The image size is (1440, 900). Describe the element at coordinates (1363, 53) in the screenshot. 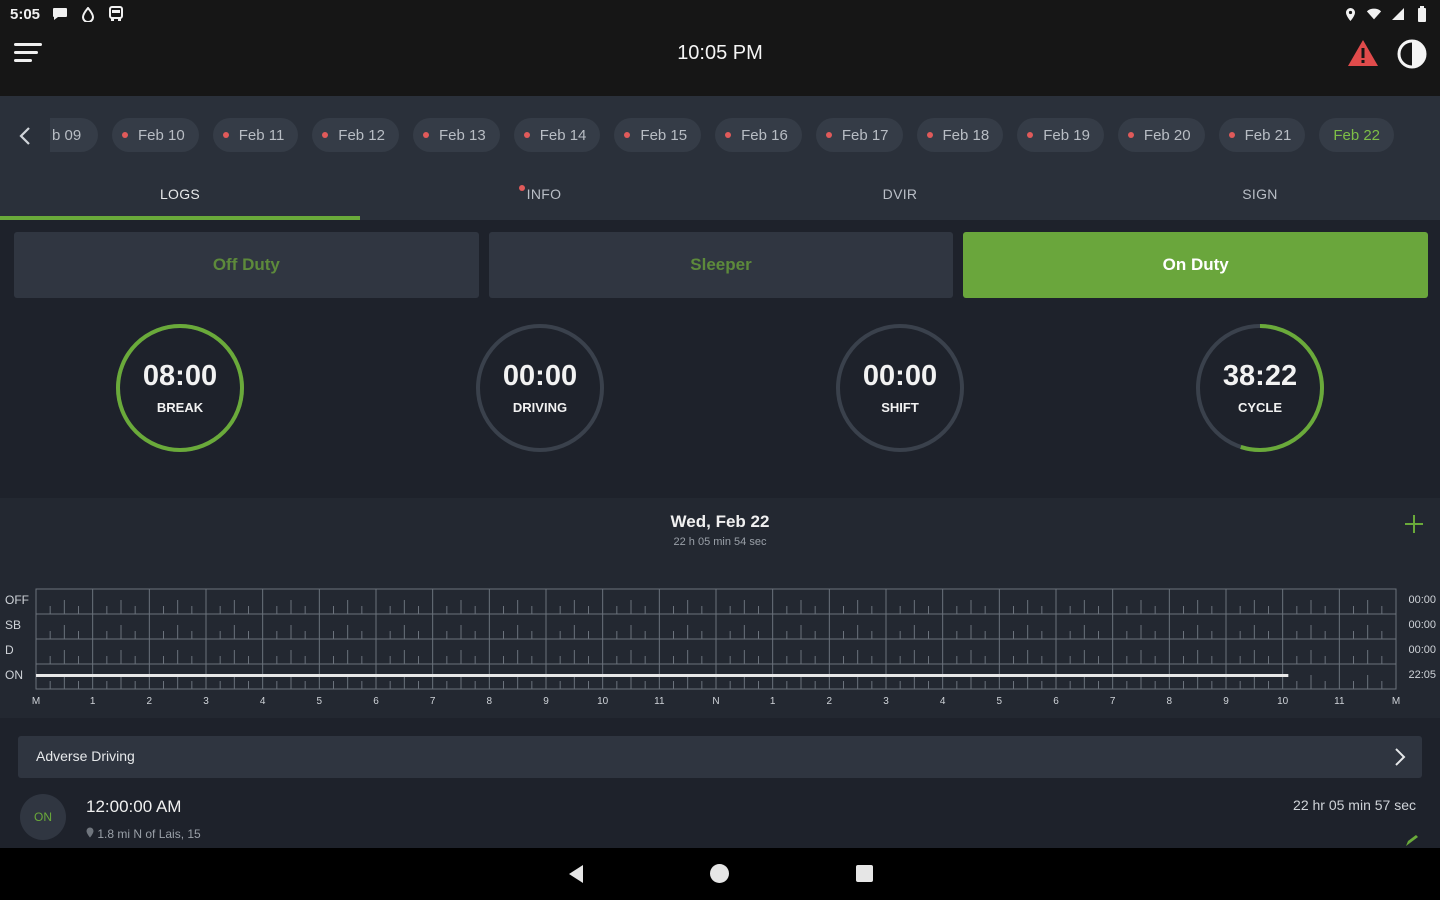

I see `warning-icon` at that location.